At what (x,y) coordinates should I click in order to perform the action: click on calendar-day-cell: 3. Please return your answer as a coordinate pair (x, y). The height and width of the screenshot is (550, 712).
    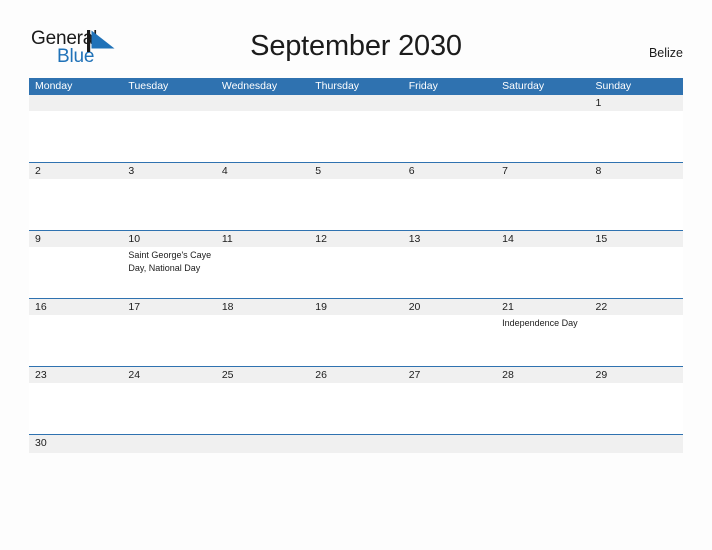
    Looking at the image, I should click on (168, 196).